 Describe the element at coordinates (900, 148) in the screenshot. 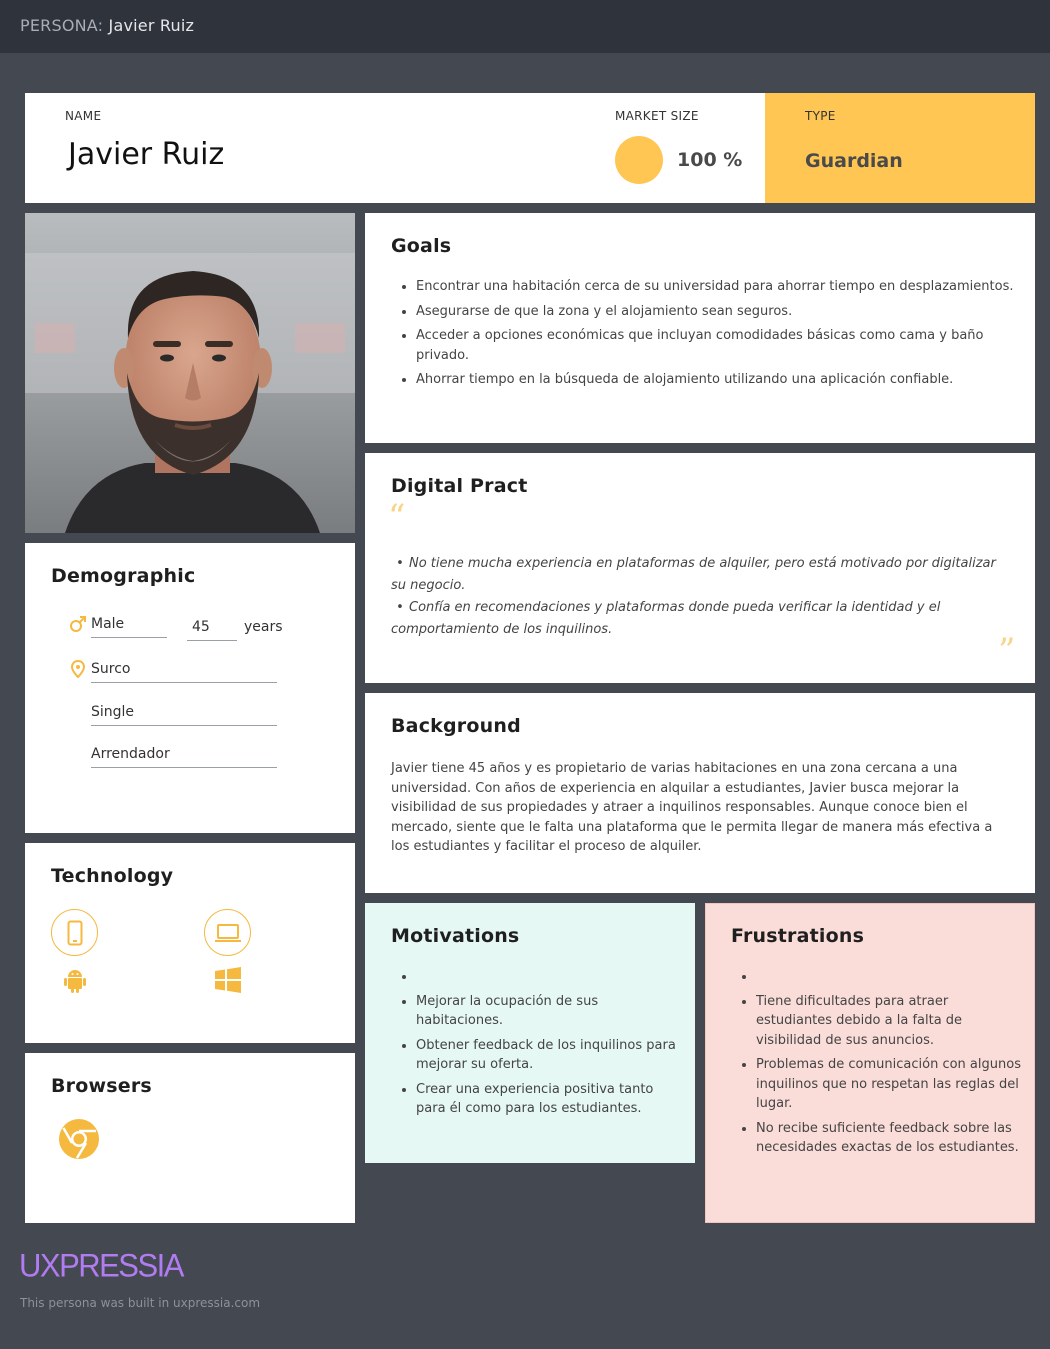

I see `type-panel: TYPE Guardian` at that location.